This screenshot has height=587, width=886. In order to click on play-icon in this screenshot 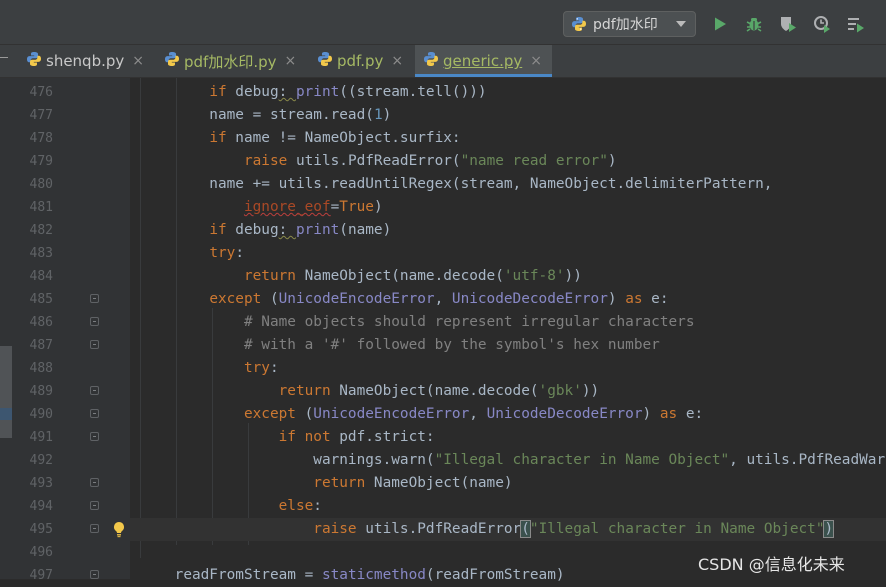, I will do `click(720, 24)`.